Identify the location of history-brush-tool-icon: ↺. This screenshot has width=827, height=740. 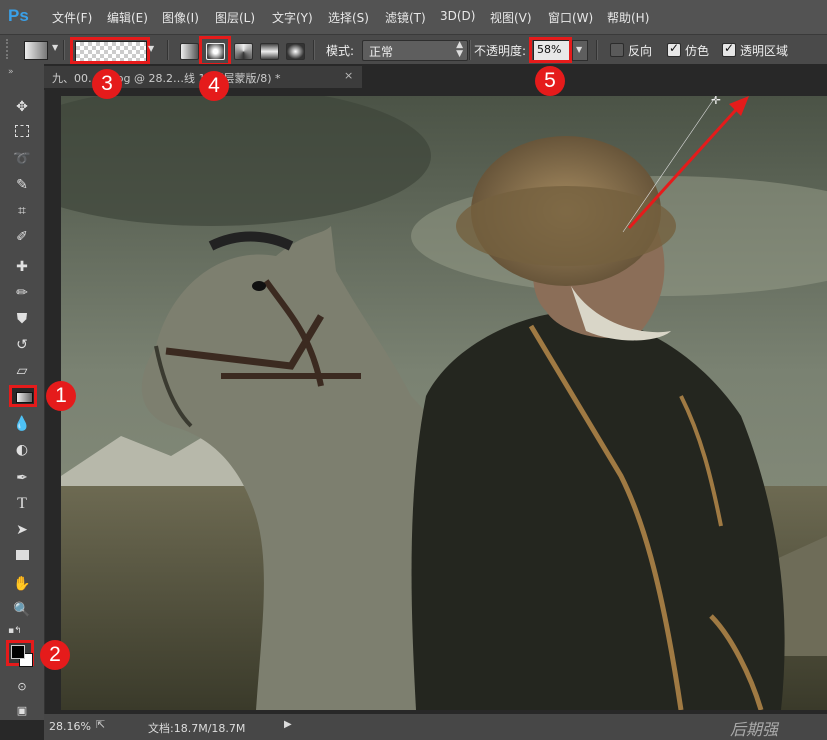
(22, 345).